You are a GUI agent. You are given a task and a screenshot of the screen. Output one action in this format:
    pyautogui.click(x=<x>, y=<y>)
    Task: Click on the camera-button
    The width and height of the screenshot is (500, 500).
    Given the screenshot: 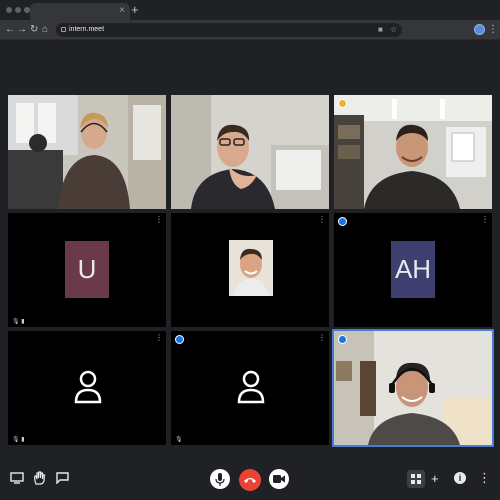 What is the action you would take?
    pyautogui.click(x=279, y=479)
    